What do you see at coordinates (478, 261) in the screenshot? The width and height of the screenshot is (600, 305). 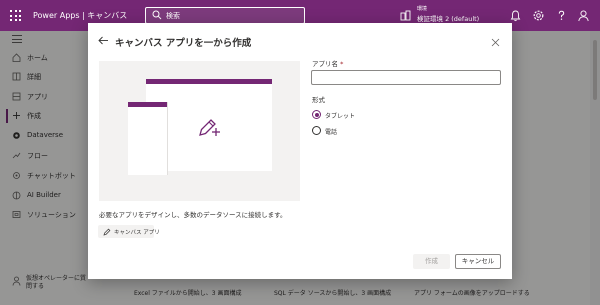 I see `cancel-button: キャンセル` at bounding box center [478, 261].